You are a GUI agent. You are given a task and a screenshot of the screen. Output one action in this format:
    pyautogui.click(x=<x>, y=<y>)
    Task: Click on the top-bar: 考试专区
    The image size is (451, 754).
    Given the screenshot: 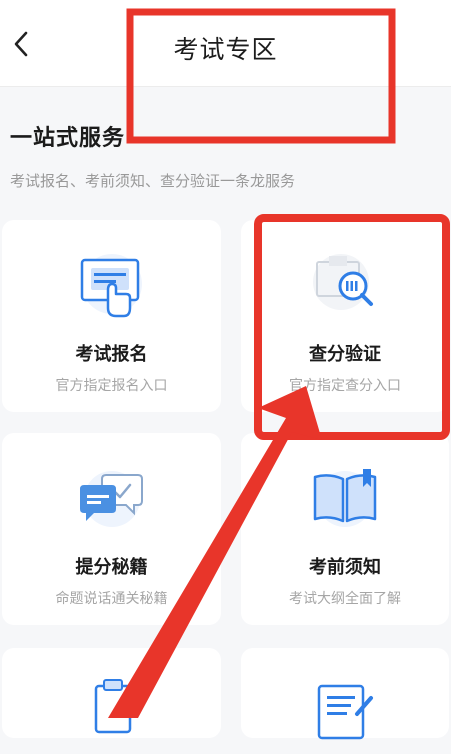 What is the action you would take?
    pyautogui.click(x=225, y=43)
    